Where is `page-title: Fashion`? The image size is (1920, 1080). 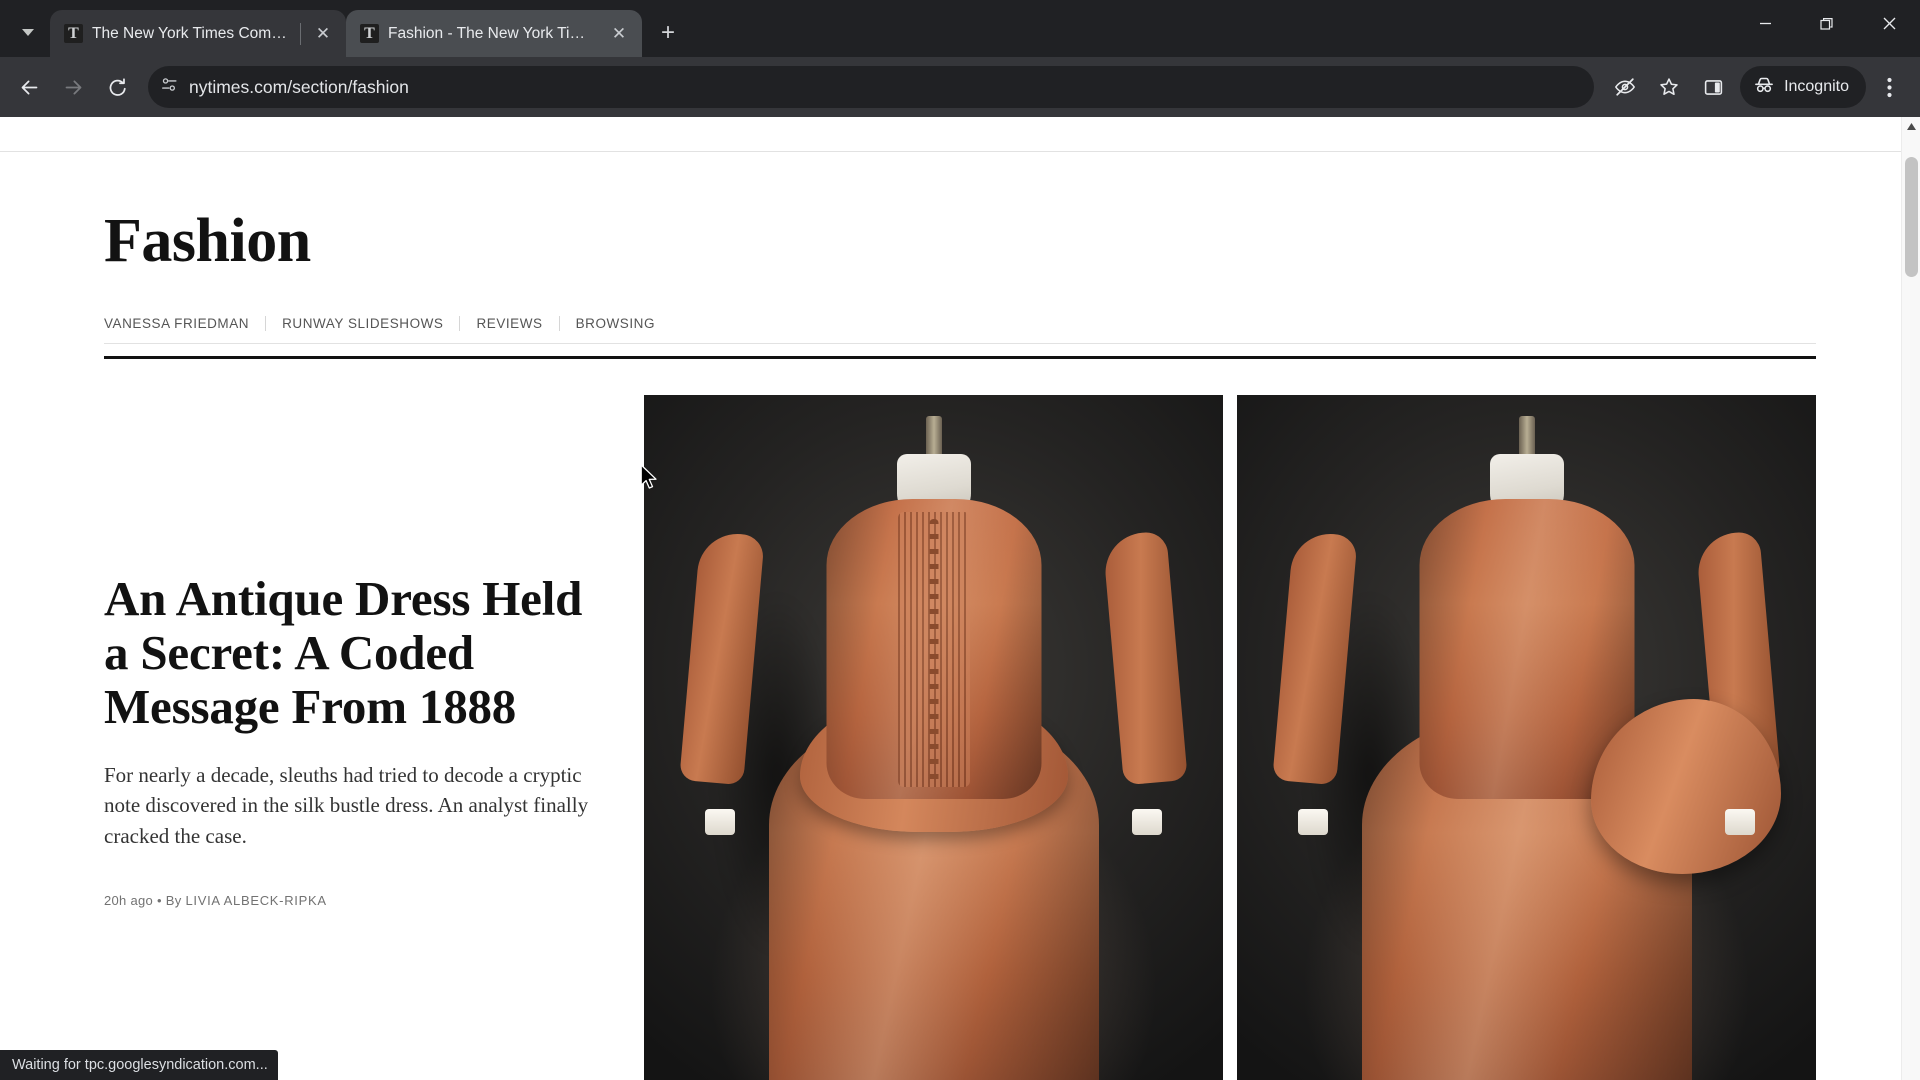
page-title: Fashion is located at coordinates (207, 241).